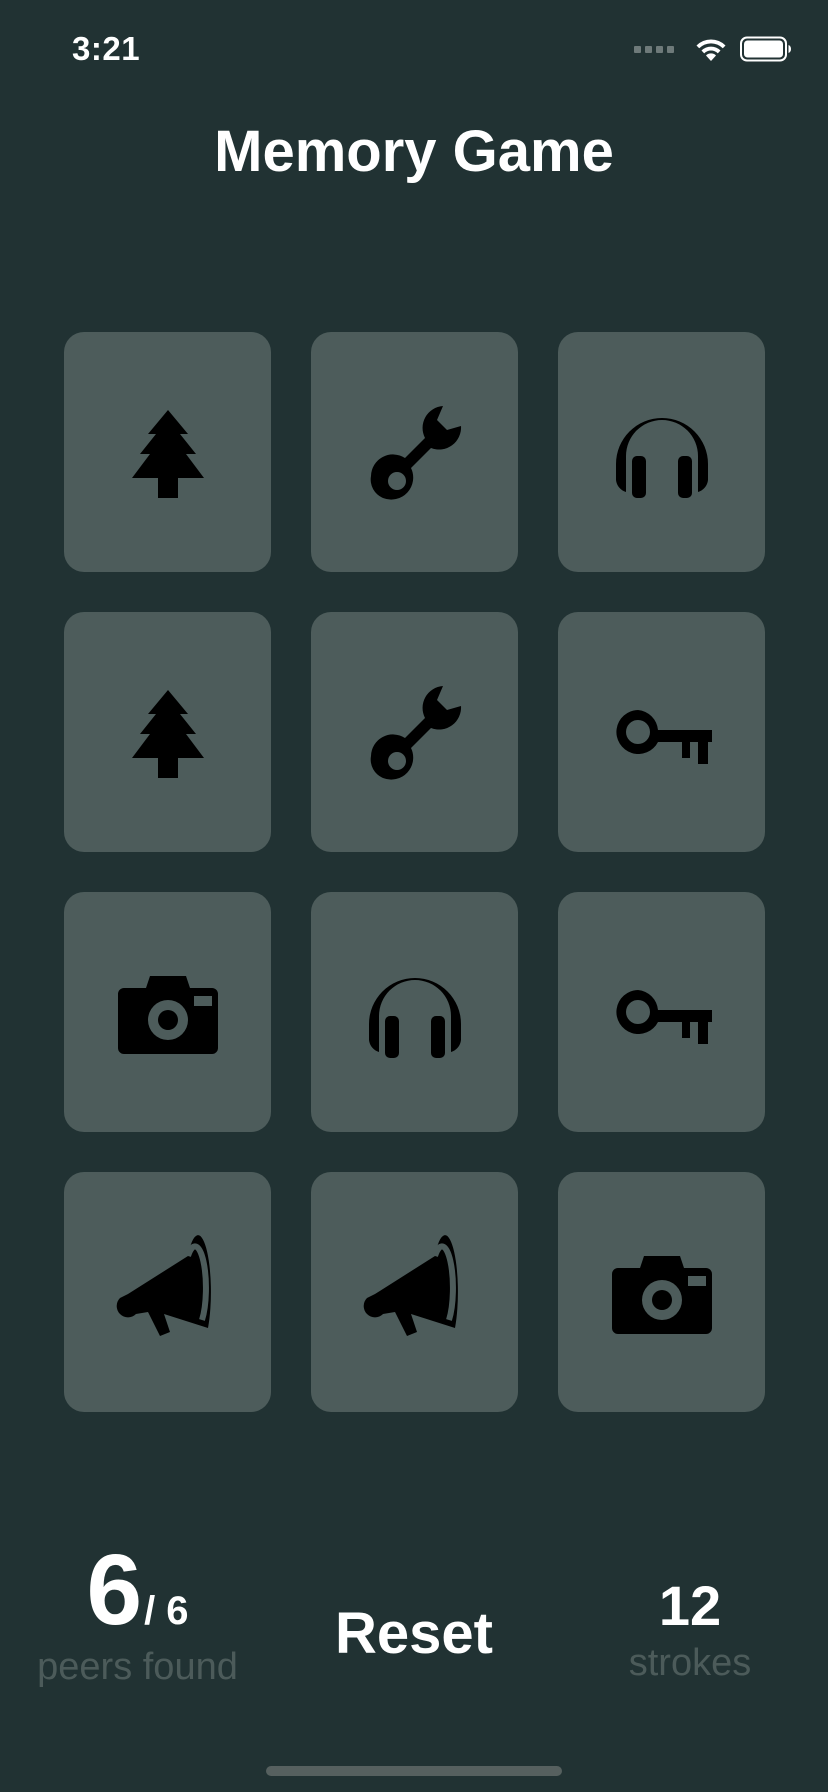 Image resolution: width=828 pixels, height=1792 pixels. What do you see at coordinates (166, 1611) in the screenshot?
I see `pairs-total: / 6` at bounding box center [166, 1611].